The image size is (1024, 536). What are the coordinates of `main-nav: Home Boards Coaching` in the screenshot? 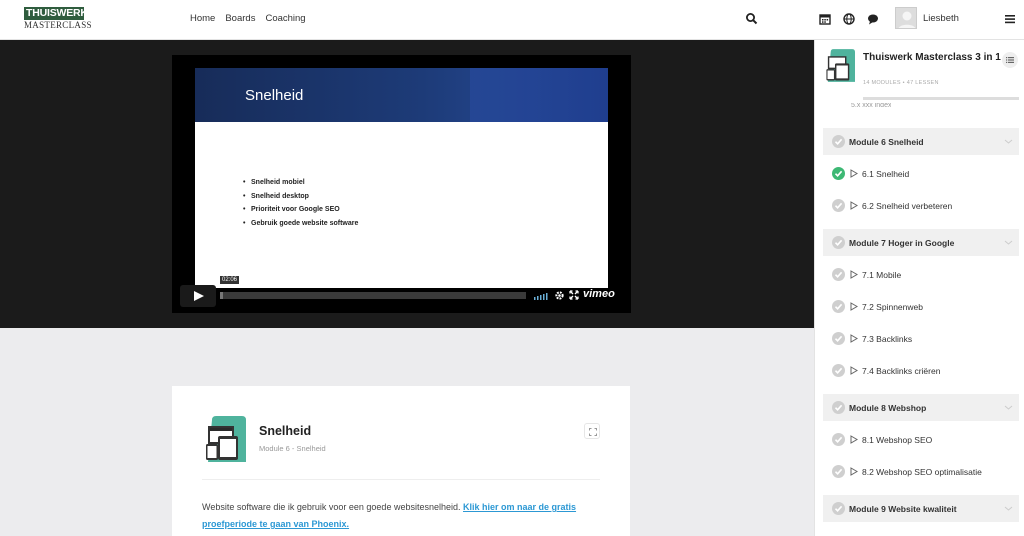 It's located at (248, 18).